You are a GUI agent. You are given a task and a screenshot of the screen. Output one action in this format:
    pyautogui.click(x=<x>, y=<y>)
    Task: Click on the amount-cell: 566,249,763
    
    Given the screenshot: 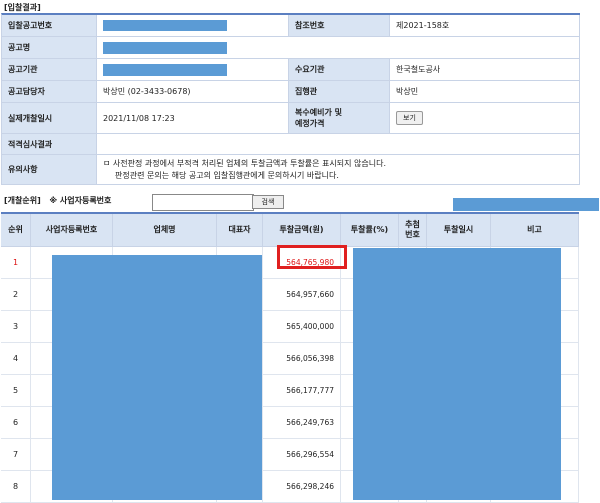 What is the action you would take?
    pyautogui.click(x=302, y=422)
    